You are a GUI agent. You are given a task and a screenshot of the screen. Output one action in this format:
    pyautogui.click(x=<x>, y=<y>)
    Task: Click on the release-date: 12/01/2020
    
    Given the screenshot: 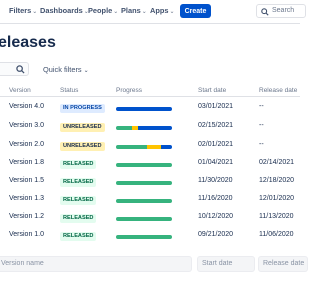 What is the action you would take?
    pyautogui.click(x=277, y=198)
    